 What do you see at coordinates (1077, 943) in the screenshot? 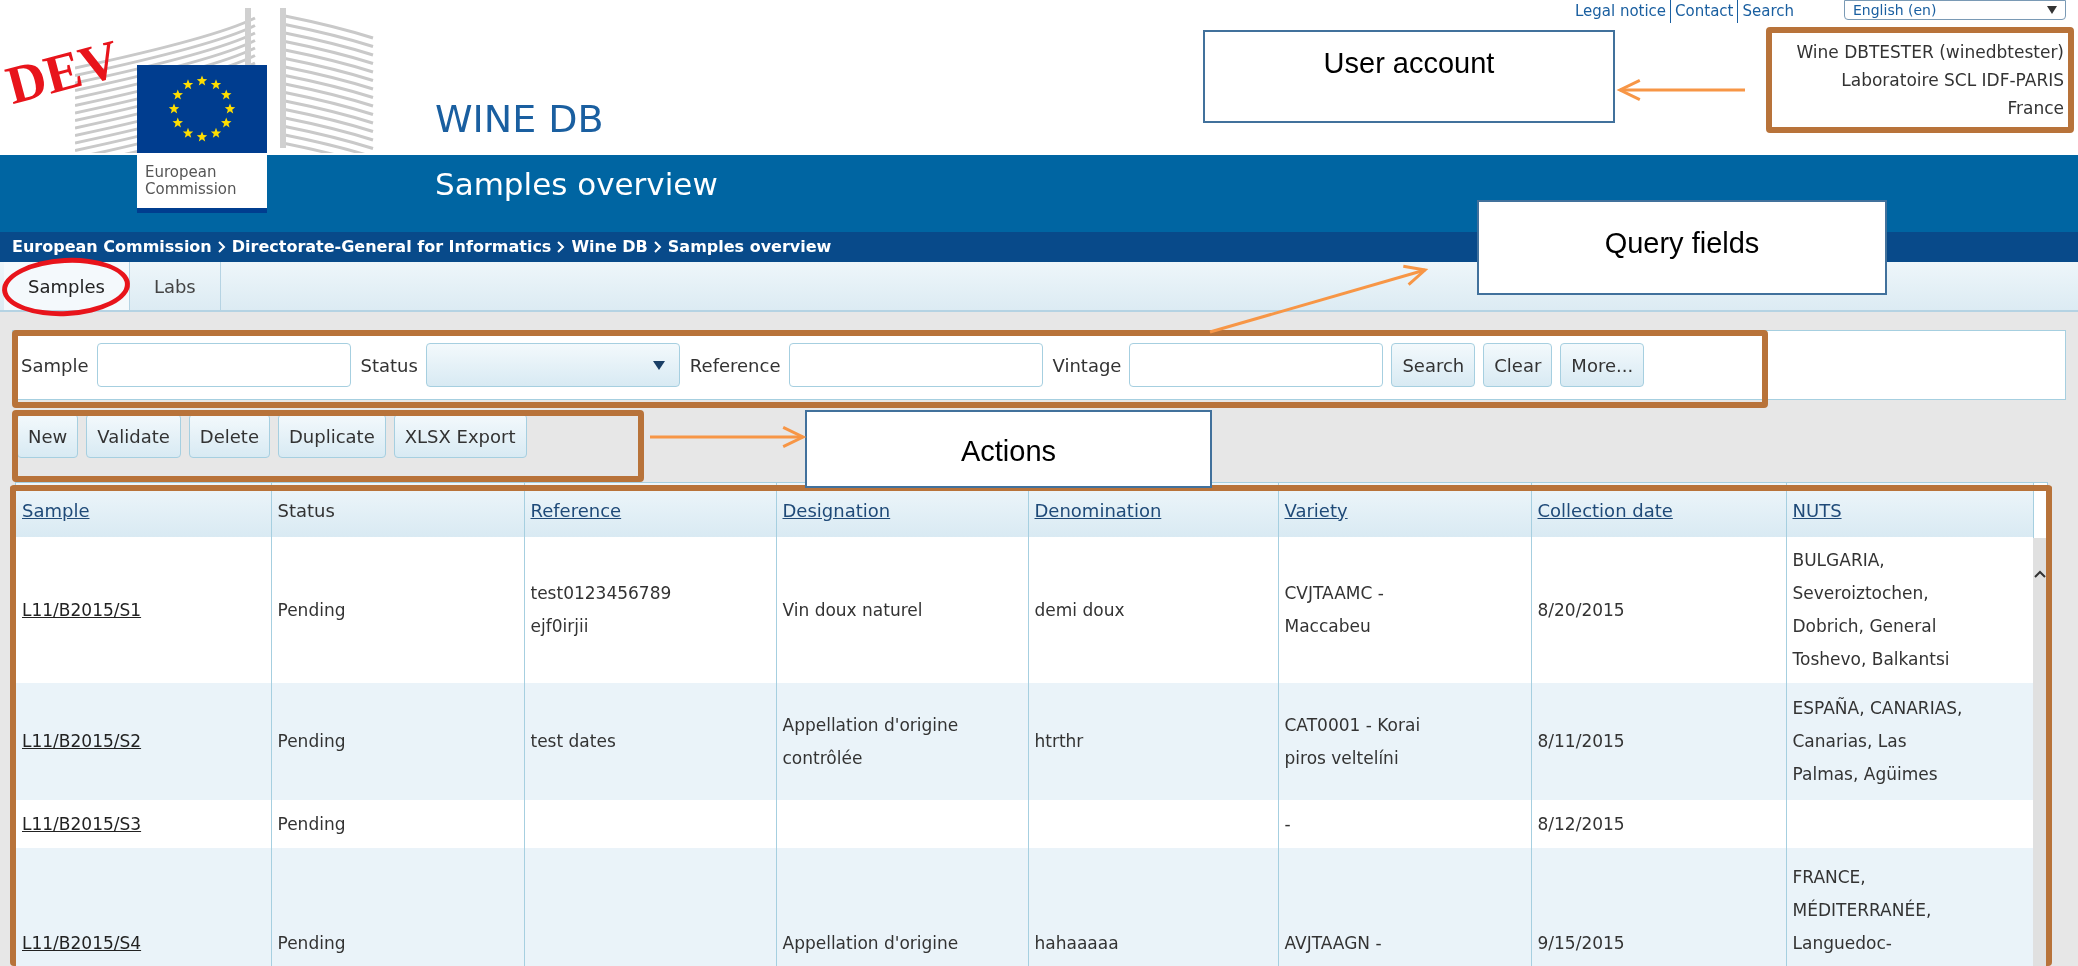
I see `table-cell-text: hahaaaaa` at bounding box center [1077, 943].